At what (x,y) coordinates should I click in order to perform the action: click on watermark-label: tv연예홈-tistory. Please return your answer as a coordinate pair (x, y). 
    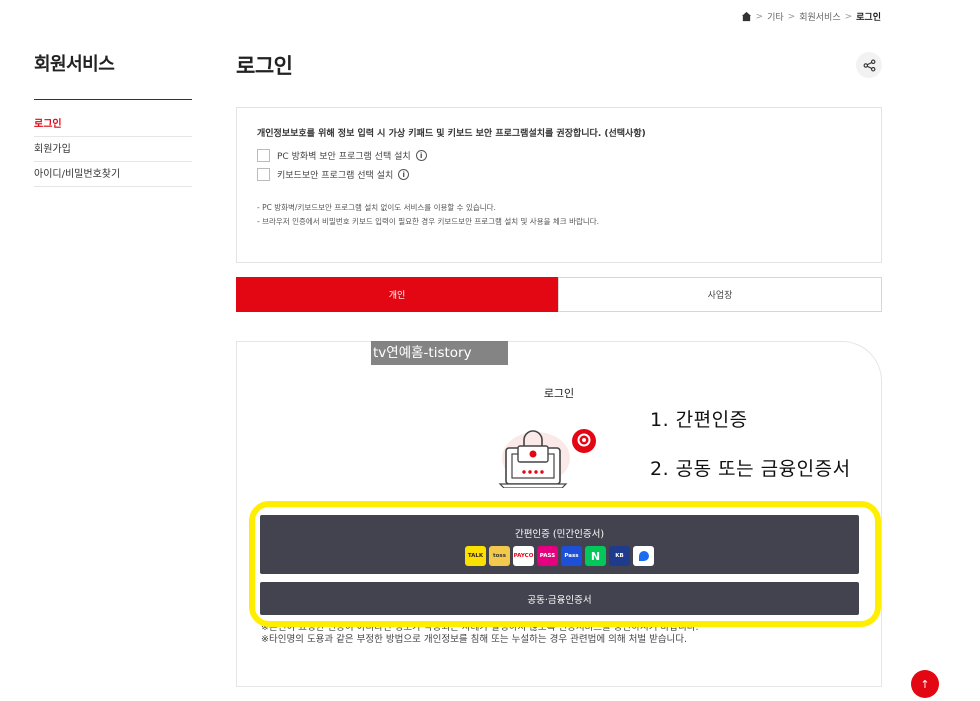
    Looking at the image, I should click on (439, 353).